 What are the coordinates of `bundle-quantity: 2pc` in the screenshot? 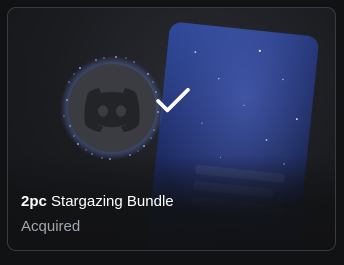 It's located at (34, 201).